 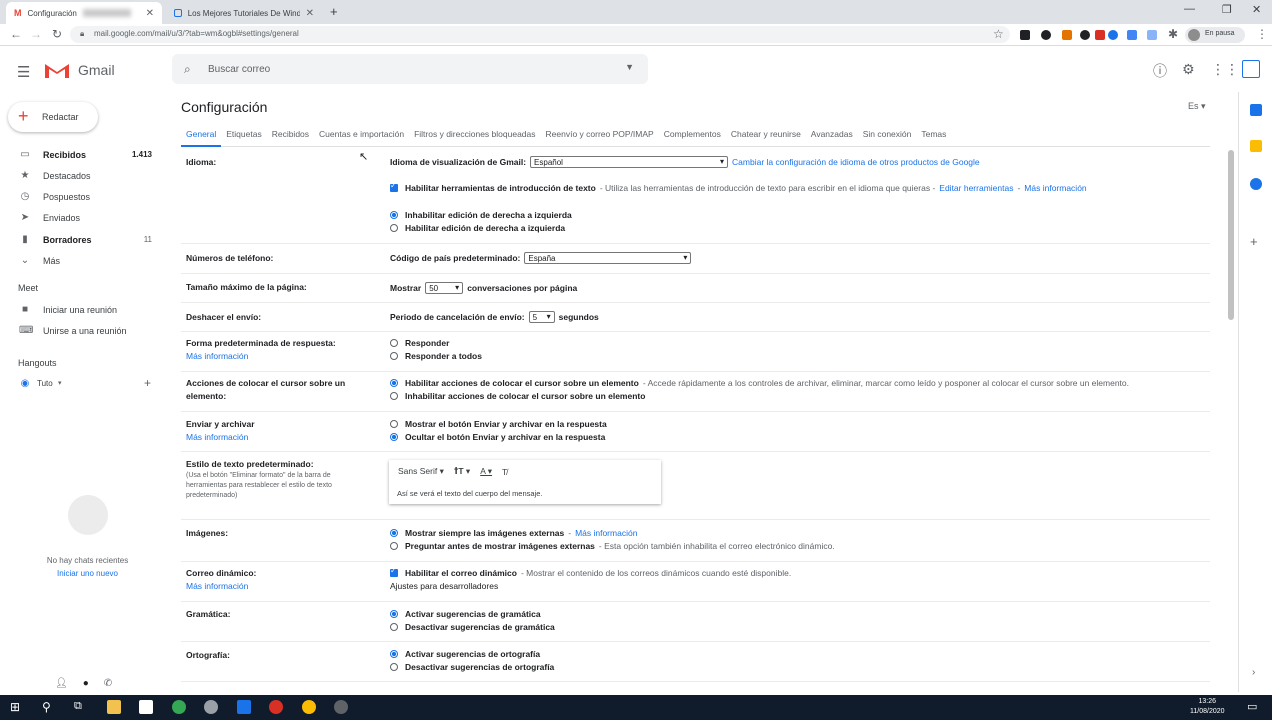 I want to click on grammar-off-option: Desactivar sugerencias de gramática, so click(x=472, y=627).